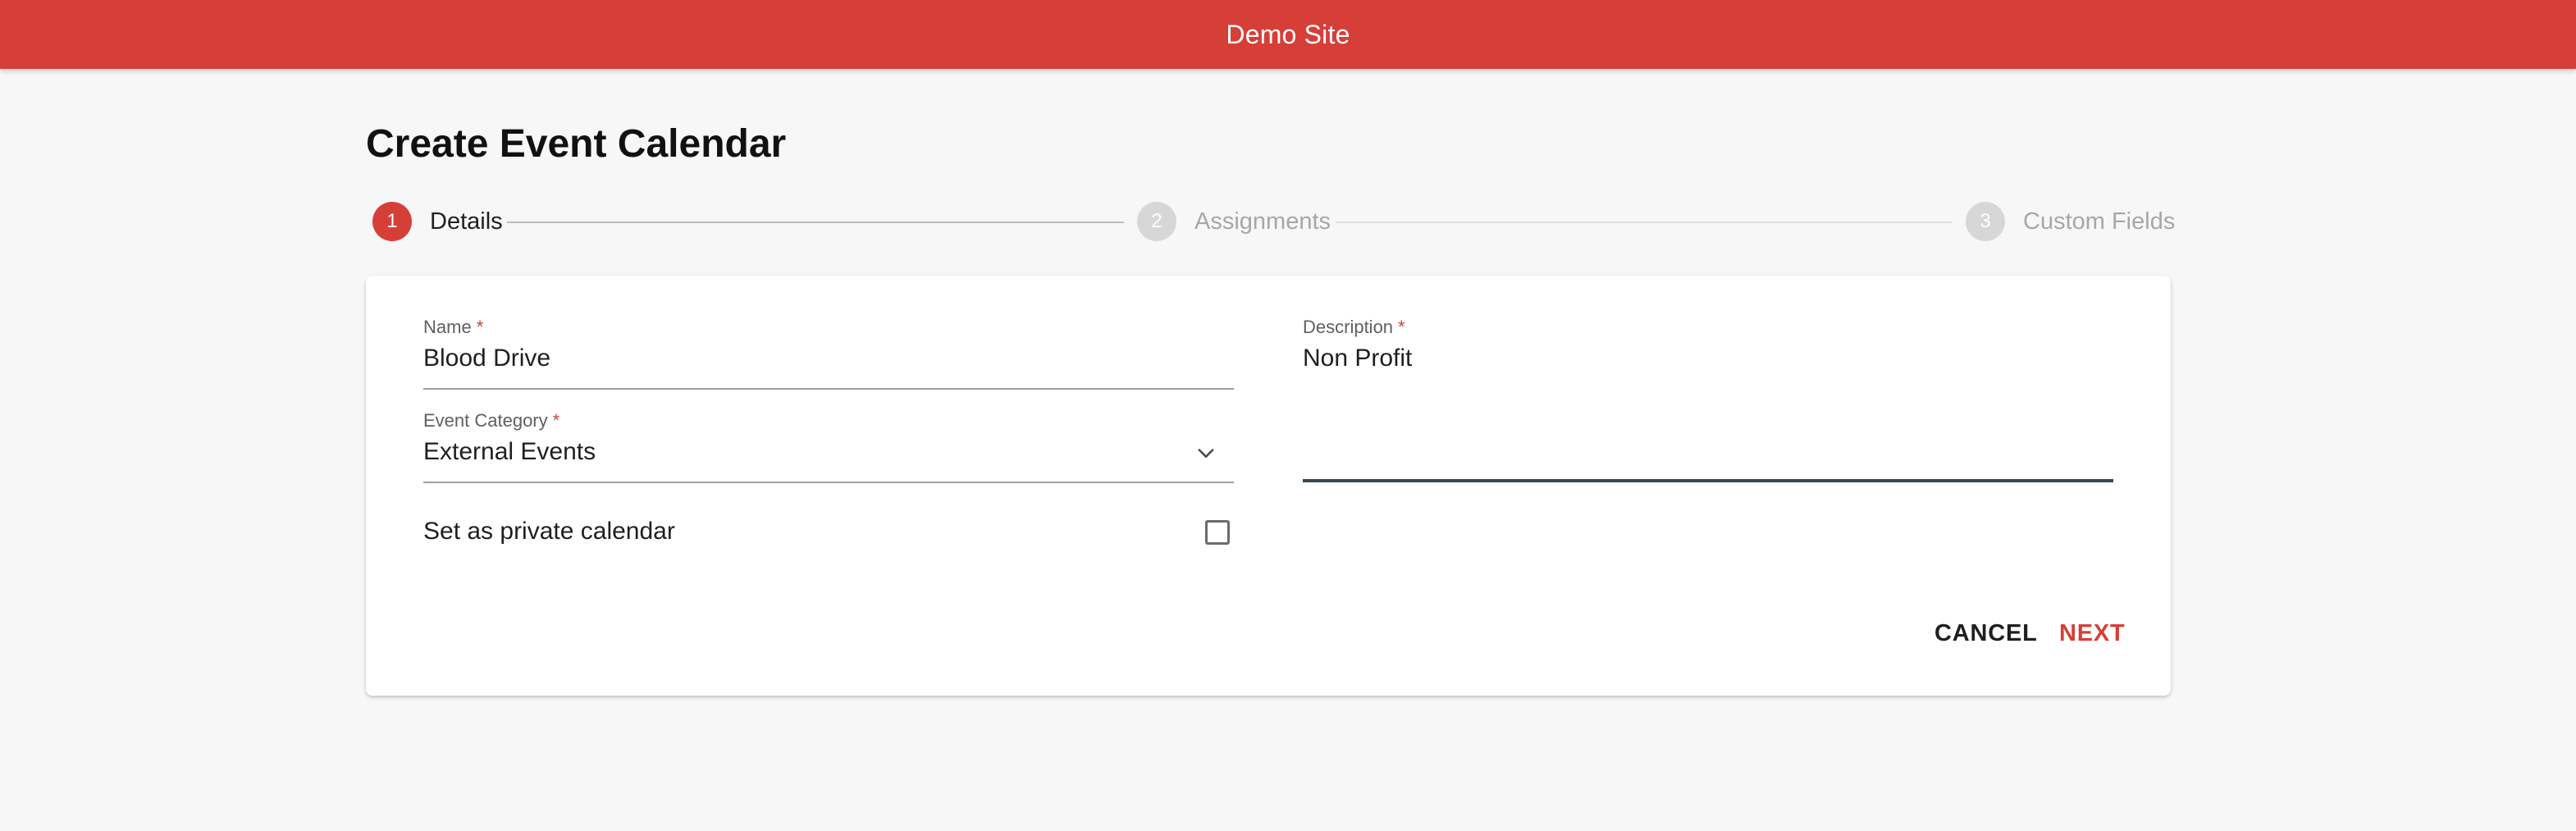  I want to click on top-app-bar: Demo Site, so click(1288, 34).